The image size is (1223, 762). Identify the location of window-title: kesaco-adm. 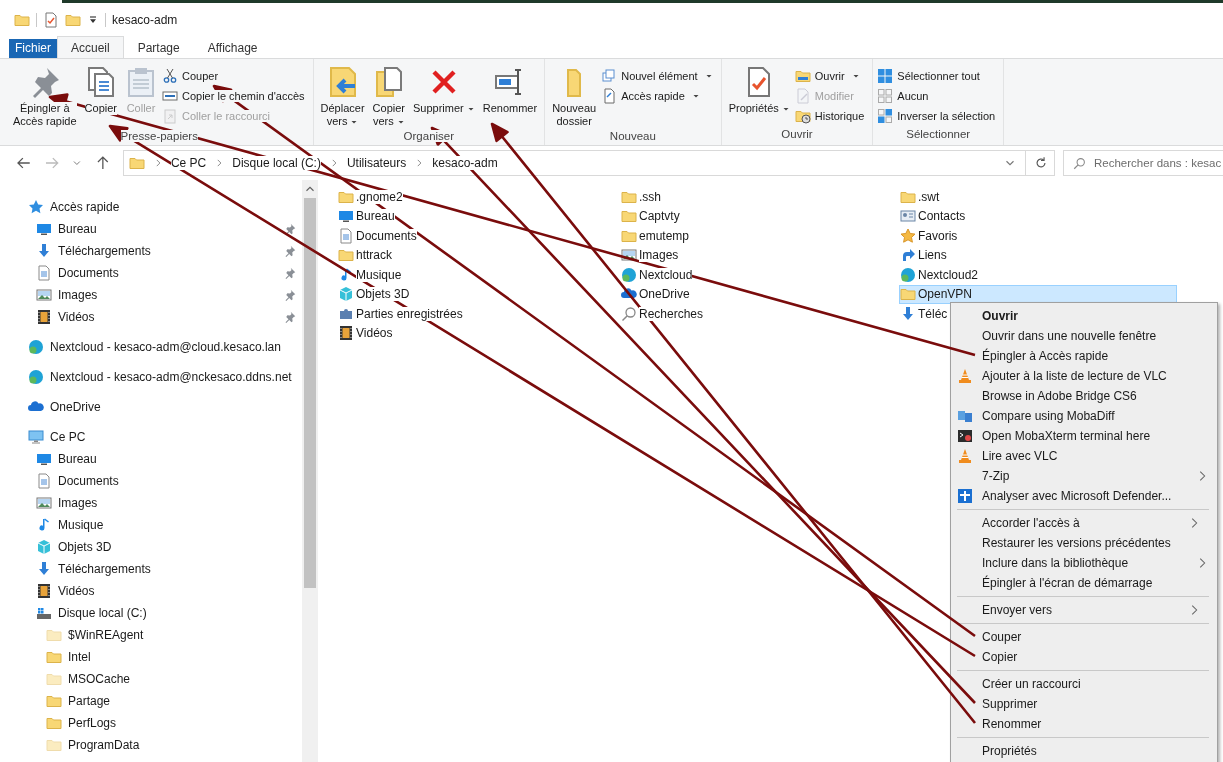
(145, 19).